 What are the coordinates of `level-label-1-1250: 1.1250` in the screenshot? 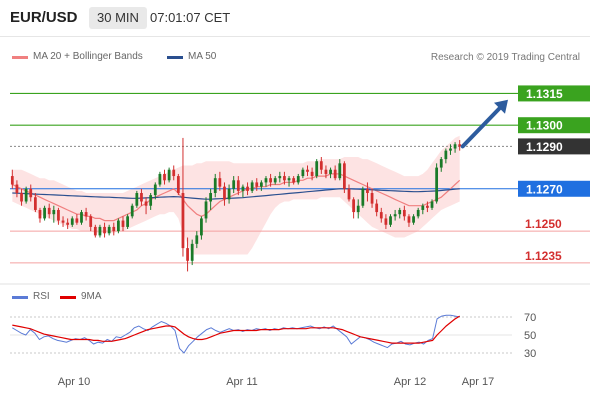 It's located at (543, 224).